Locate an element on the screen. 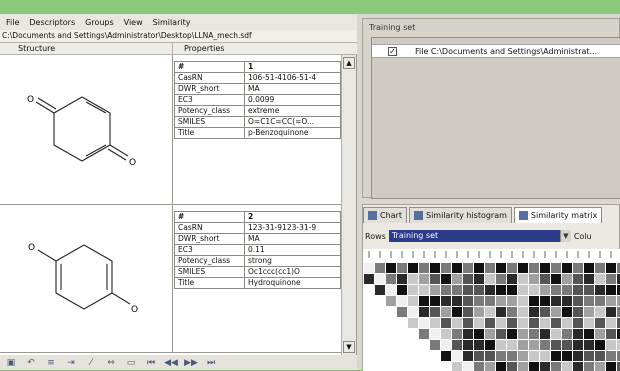 The height and width of the screenshot is (371, 620). prev-icon: ◀◀ is located at coordinates (171, 363).